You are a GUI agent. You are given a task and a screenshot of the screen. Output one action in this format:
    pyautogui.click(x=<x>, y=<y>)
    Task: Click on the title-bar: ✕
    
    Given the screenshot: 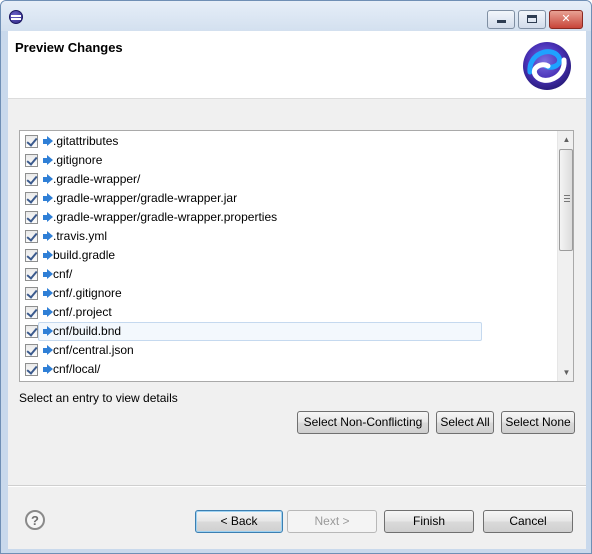 What is the action you would take?
    pyautogui.click(x=296, y=16)
    